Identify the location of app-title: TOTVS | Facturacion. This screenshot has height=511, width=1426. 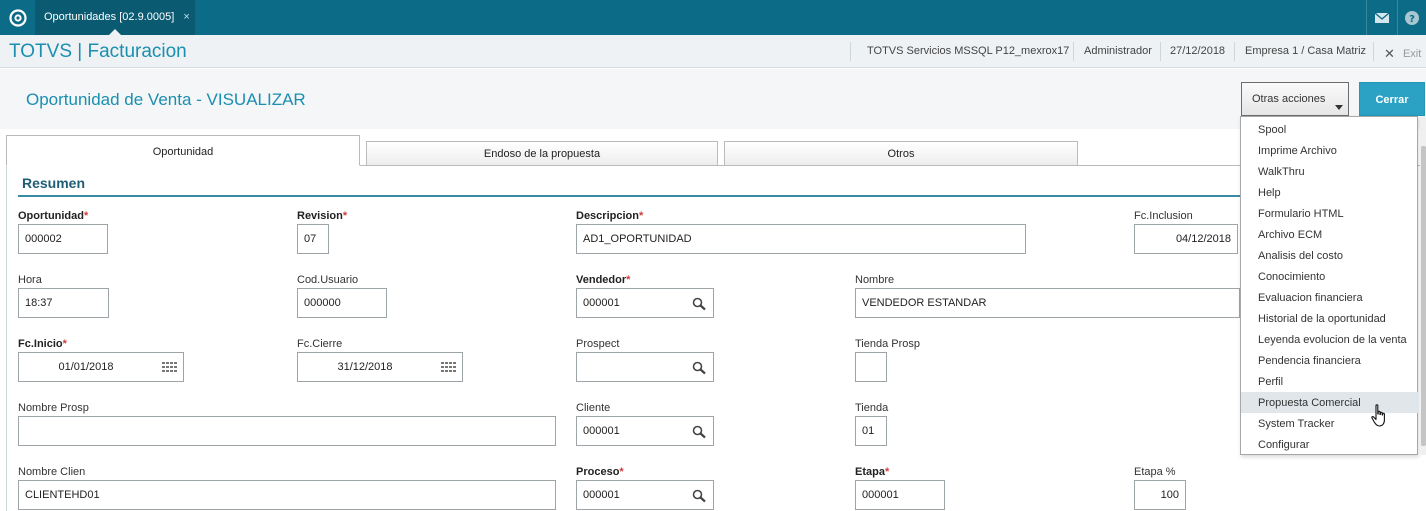
(98, 51).